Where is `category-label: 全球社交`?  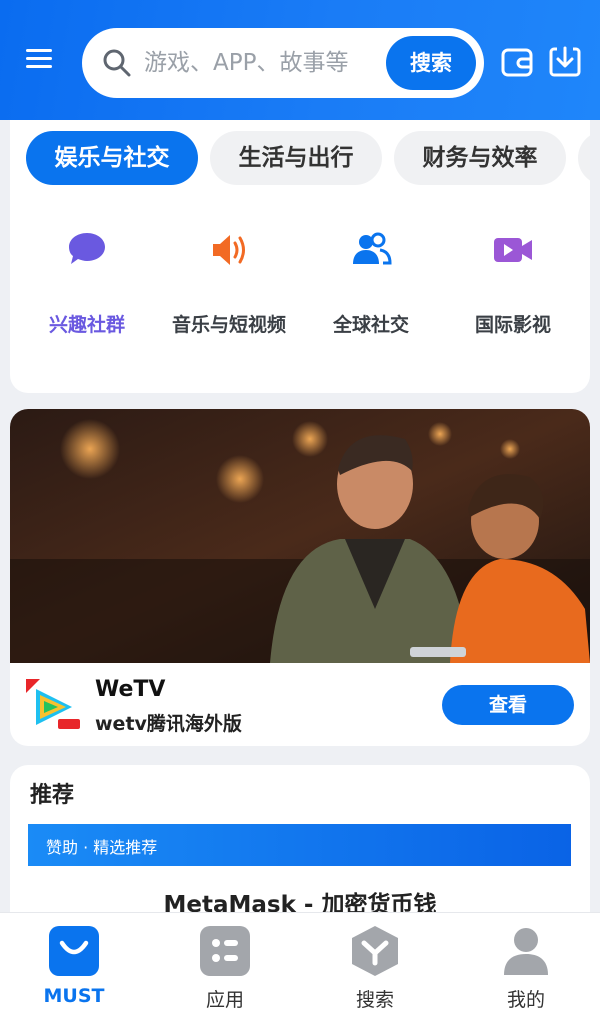 category-label: 全球社交 is located at coordinates (370, 325).